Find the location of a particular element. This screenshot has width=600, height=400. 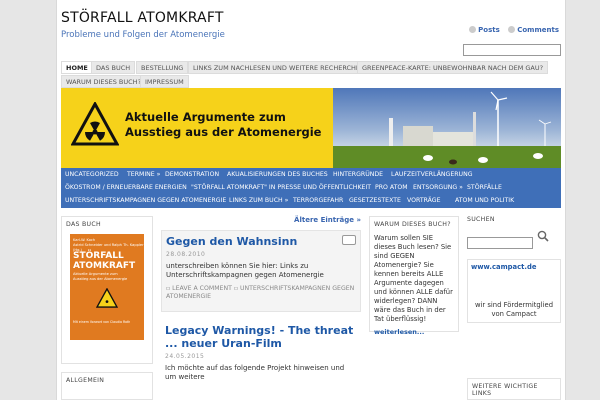

category-atom-und-politik: ATOM UND POLITIK is located at coordinates (484, 200).